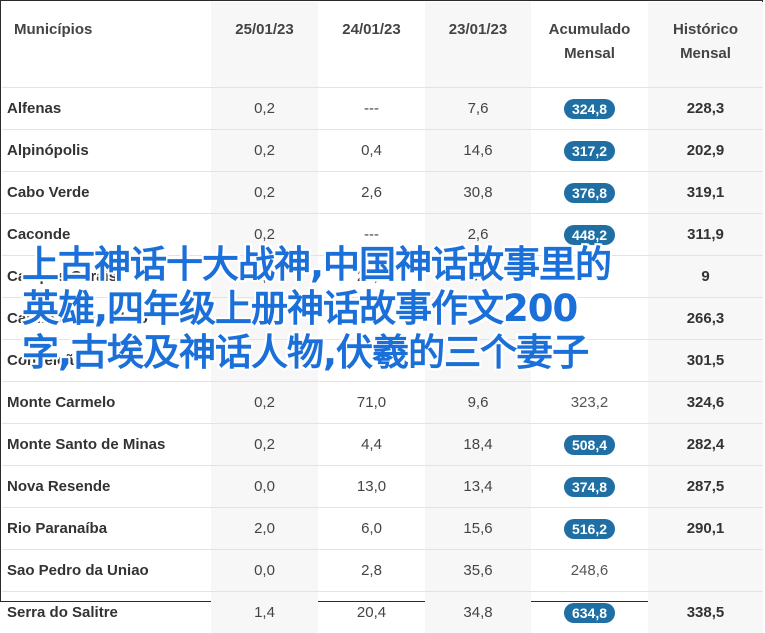  I want to click on cell-date-2: 13,0, so click(371, 487).